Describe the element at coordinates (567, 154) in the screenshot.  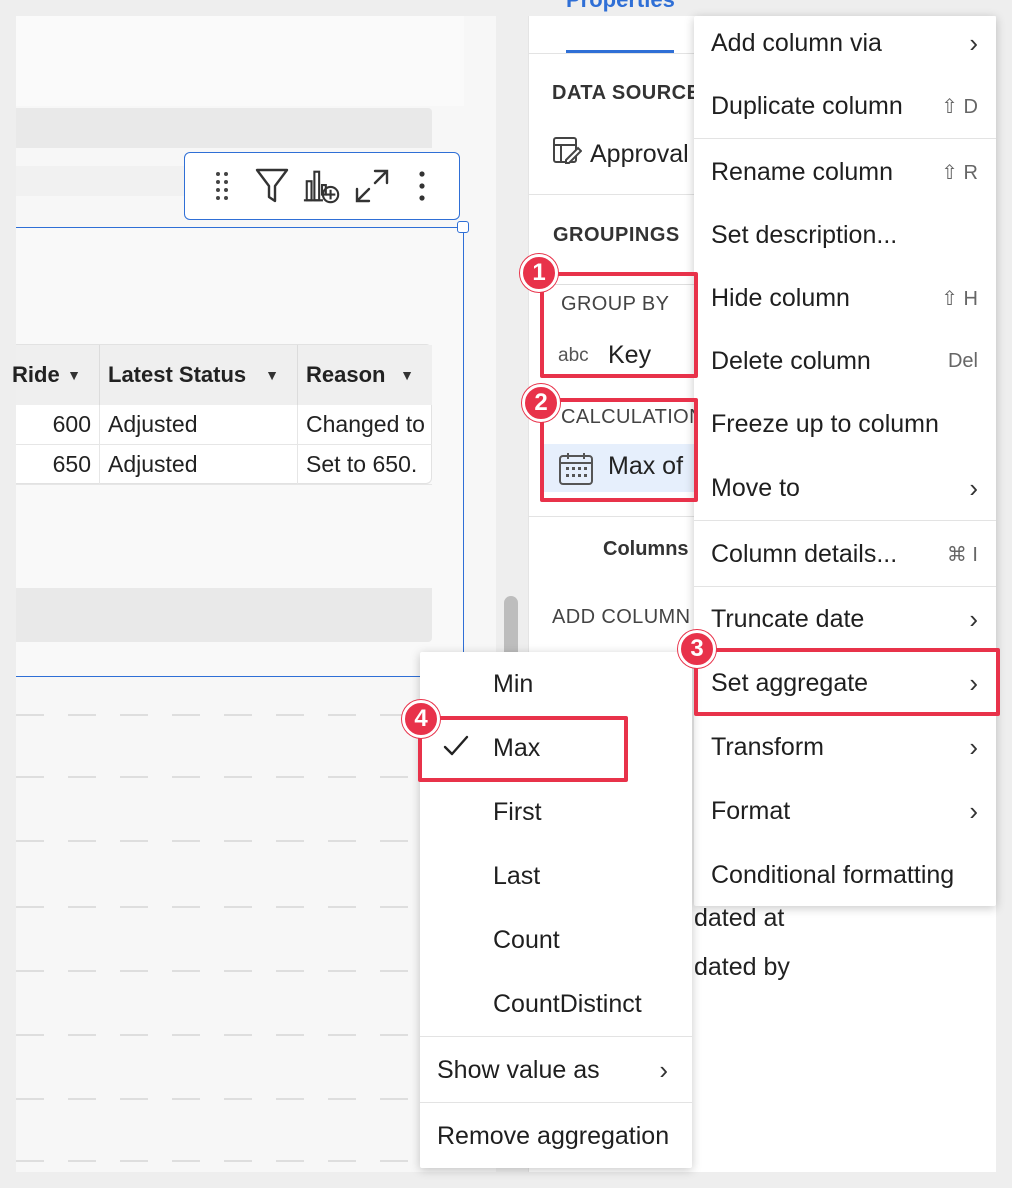
I see `table-edit-icon` at that location.